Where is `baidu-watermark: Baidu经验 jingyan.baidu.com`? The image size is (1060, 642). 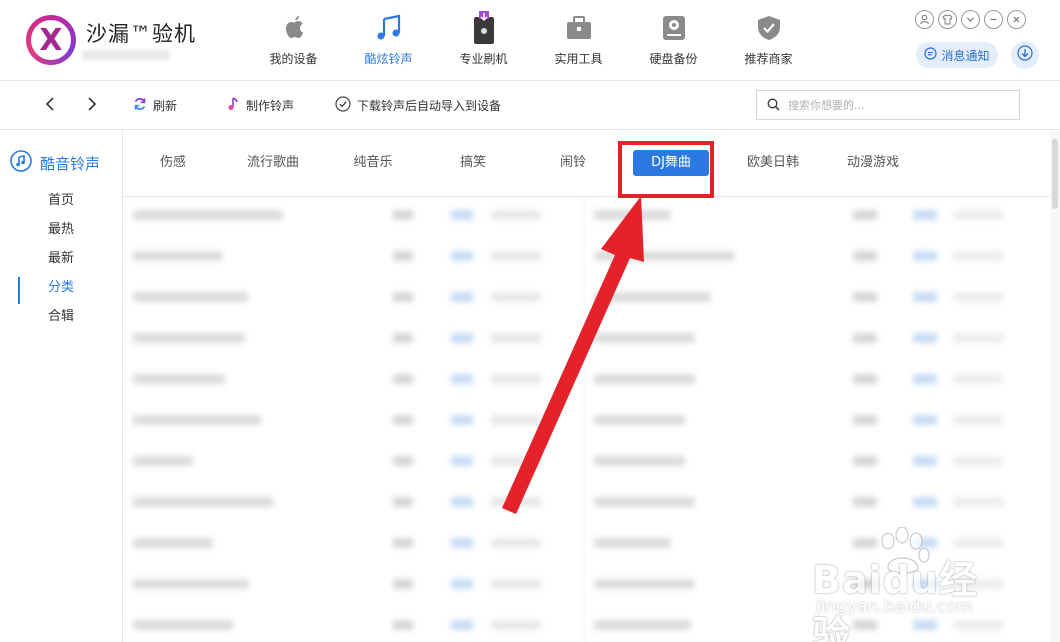 baidu-watermark: Baidu经验 jingyan.baidu.com is located at coordinates (912, 584).